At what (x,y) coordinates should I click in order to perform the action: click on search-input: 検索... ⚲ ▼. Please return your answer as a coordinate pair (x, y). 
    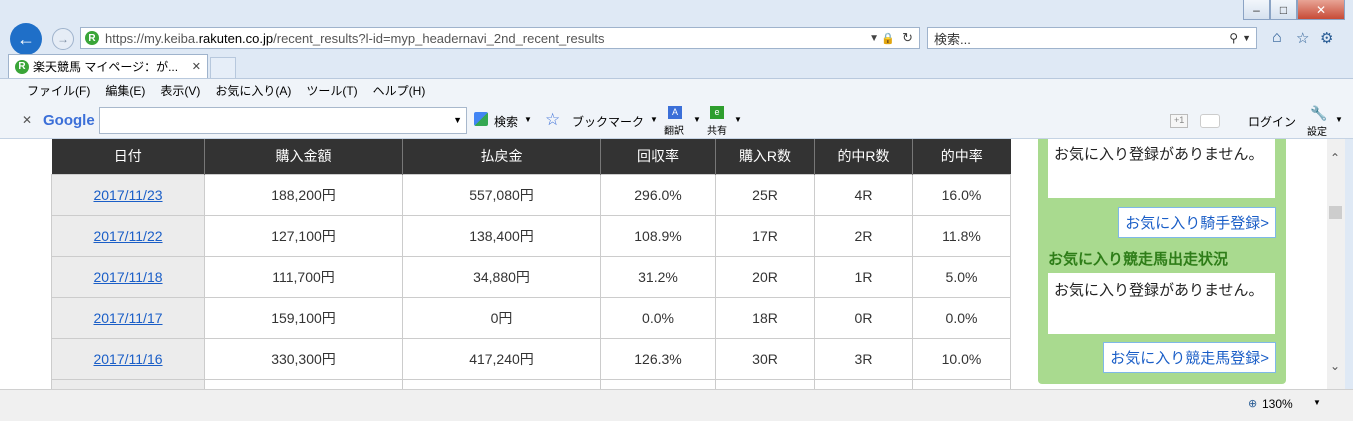
    Looking at the image, I should click on (1092, 38).